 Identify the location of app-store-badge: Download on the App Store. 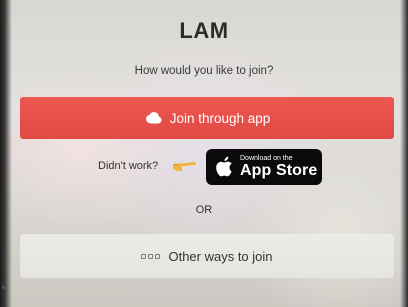
(264, 167).